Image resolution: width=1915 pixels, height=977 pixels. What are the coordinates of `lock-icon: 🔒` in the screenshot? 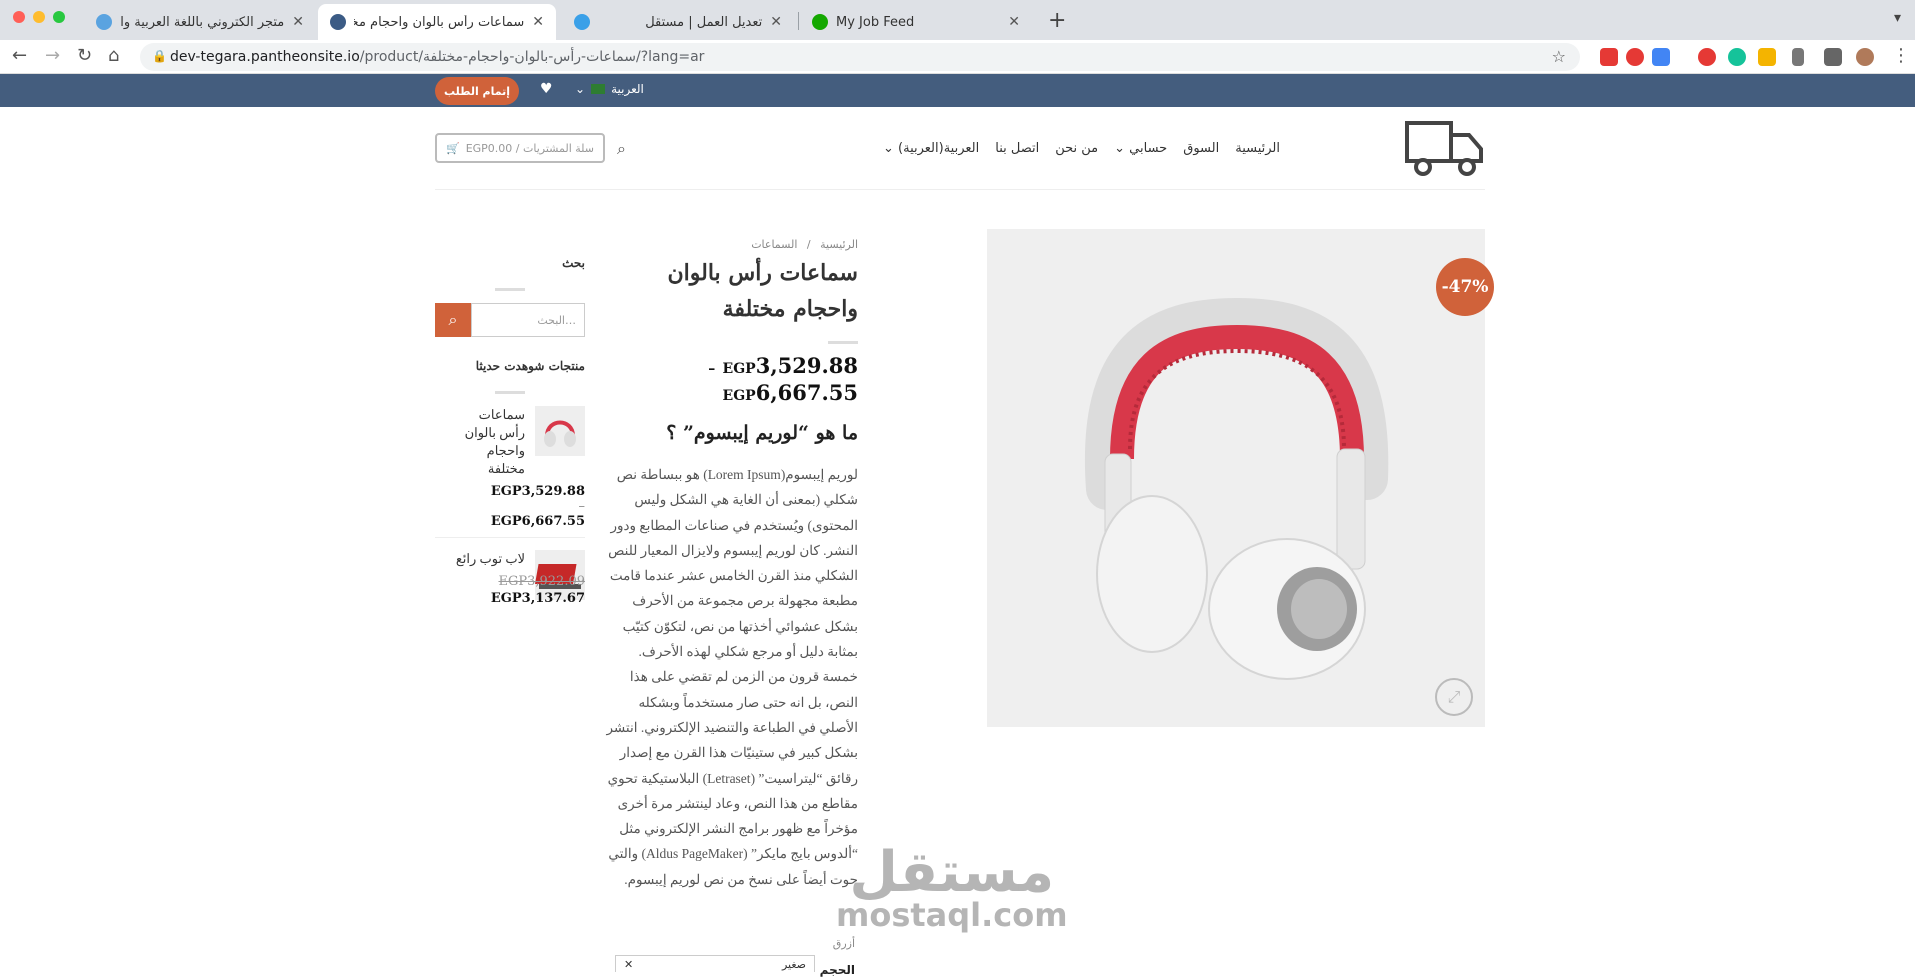 It's located at (159, 56).